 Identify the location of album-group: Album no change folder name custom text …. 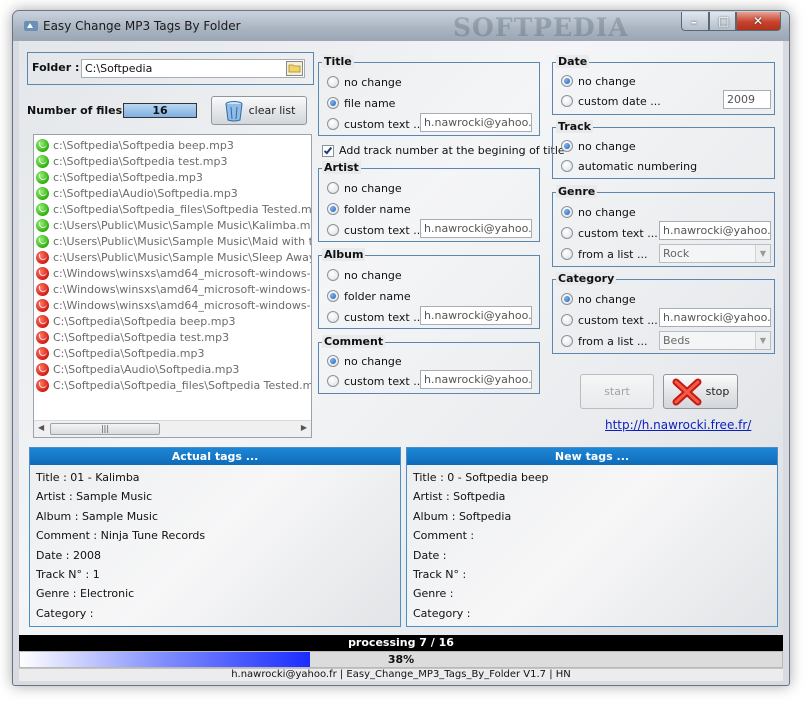
(429, 288).